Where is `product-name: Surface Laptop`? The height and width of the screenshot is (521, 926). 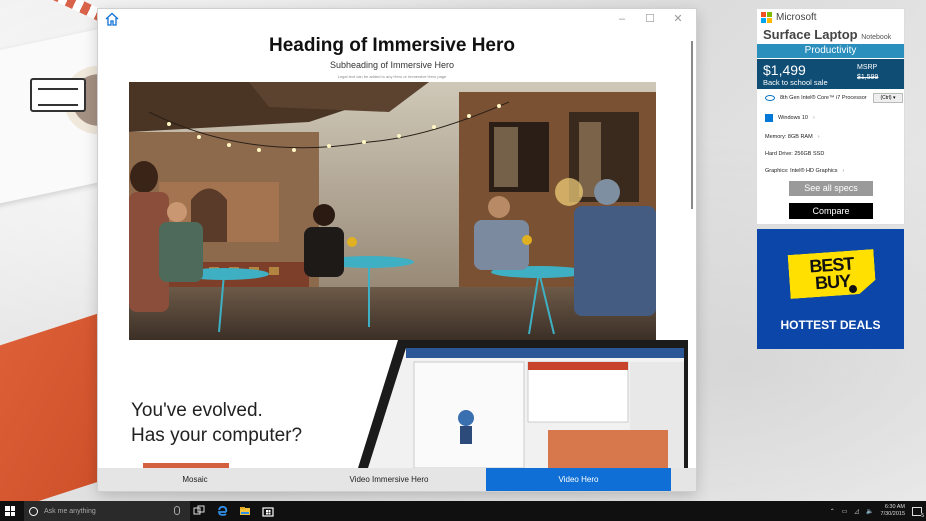 product-name: Surface Laptop is located at coordinates (810, 34).